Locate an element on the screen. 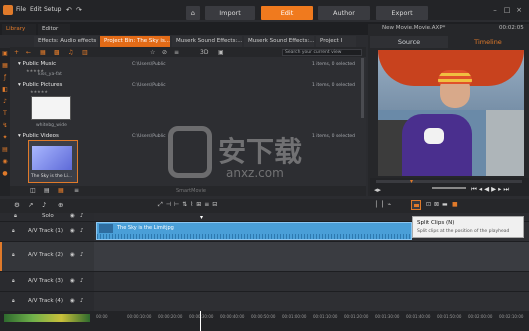 This screenshot has height=331, width=529. transition-icon: ◧ is located at coordinates (5, 90).